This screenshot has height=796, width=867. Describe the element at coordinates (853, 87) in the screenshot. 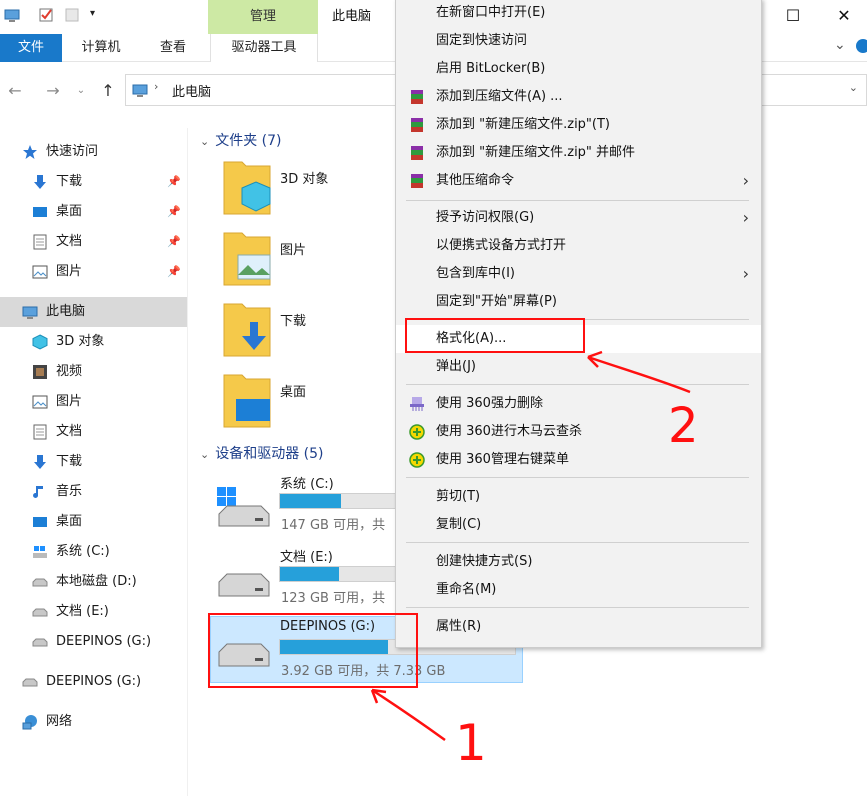

I see `address-dropdown-icon: ⌄` at that location.